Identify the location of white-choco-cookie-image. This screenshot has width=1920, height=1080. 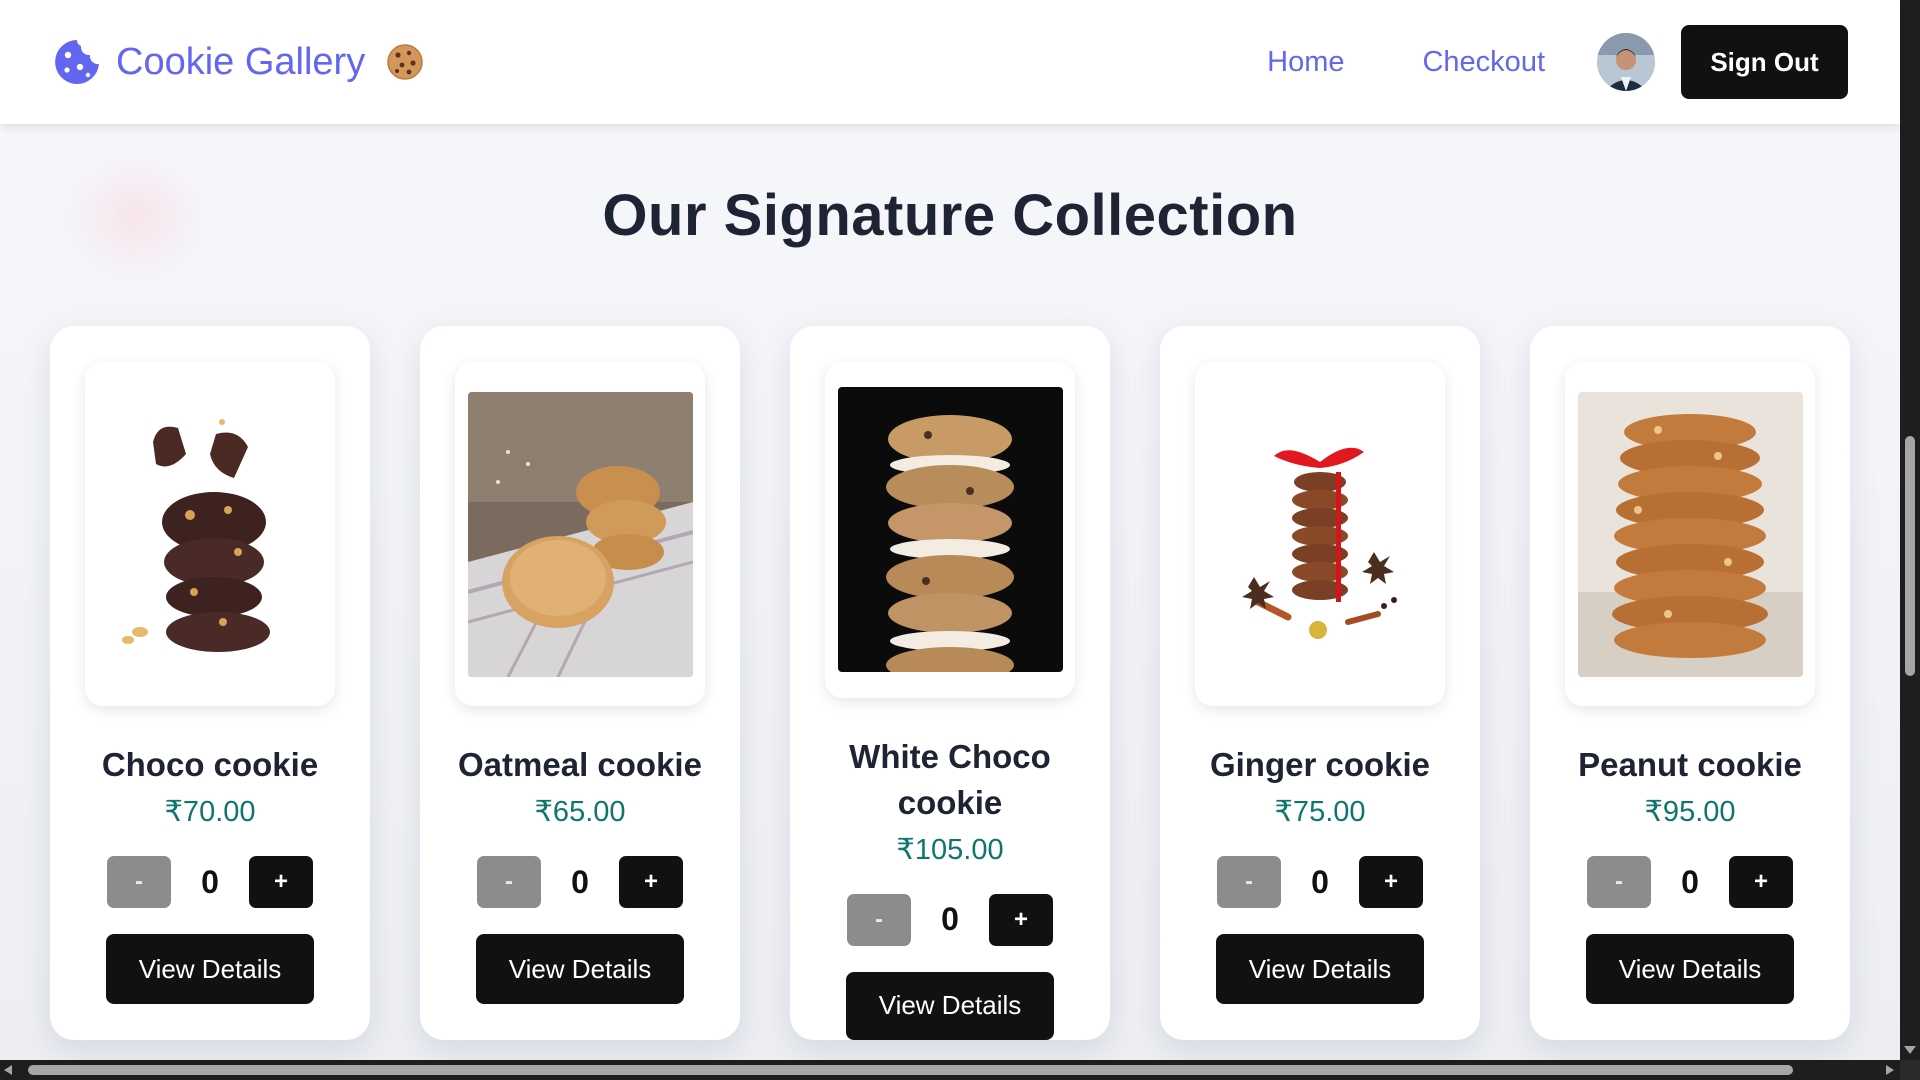
(950, 530).